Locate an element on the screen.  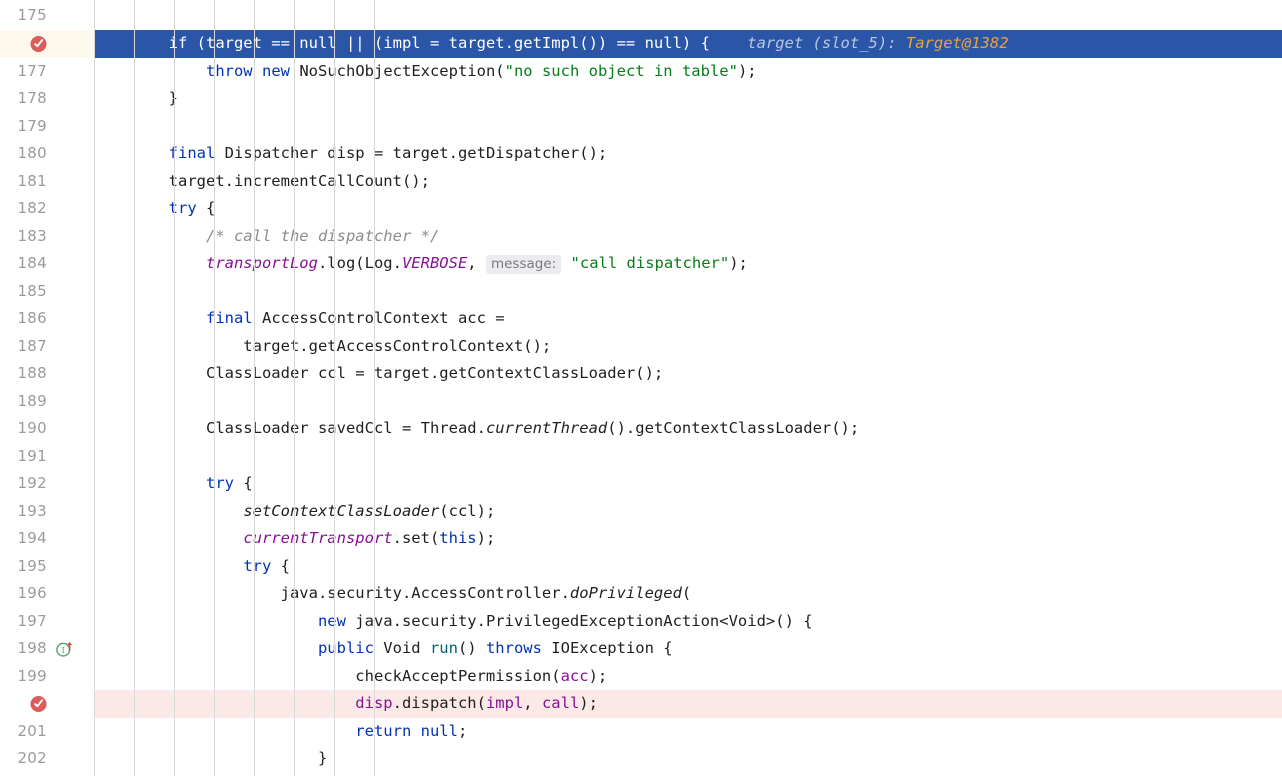
gutter: 181 is located at coordinates (47, 182).